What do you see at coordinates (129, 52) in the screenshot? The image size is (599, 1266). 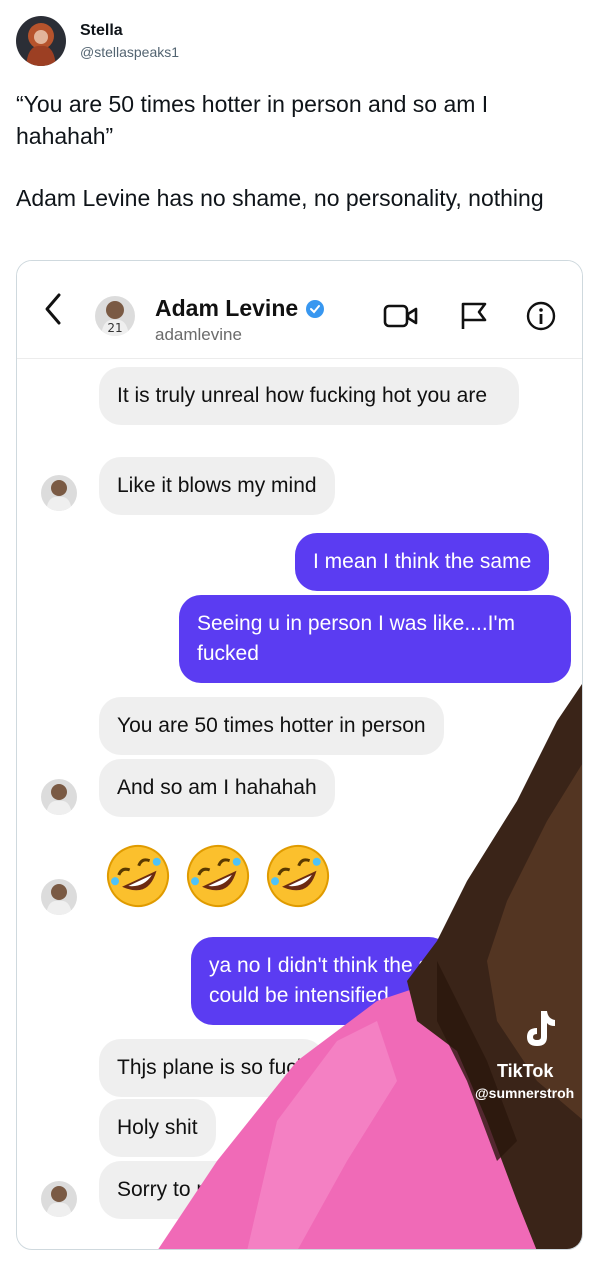 I see `author-handle: @stellaspeaks1` at bounding box center [129, 52].